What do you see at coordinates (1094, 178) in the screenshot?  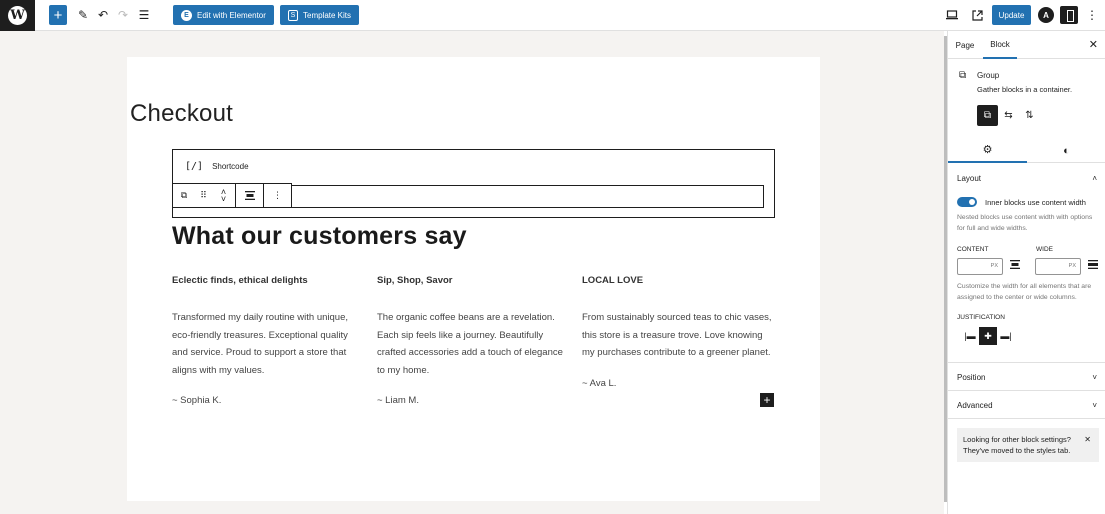 I see `chevron-up-icon: ˄` at bounding box center [1094, 178].